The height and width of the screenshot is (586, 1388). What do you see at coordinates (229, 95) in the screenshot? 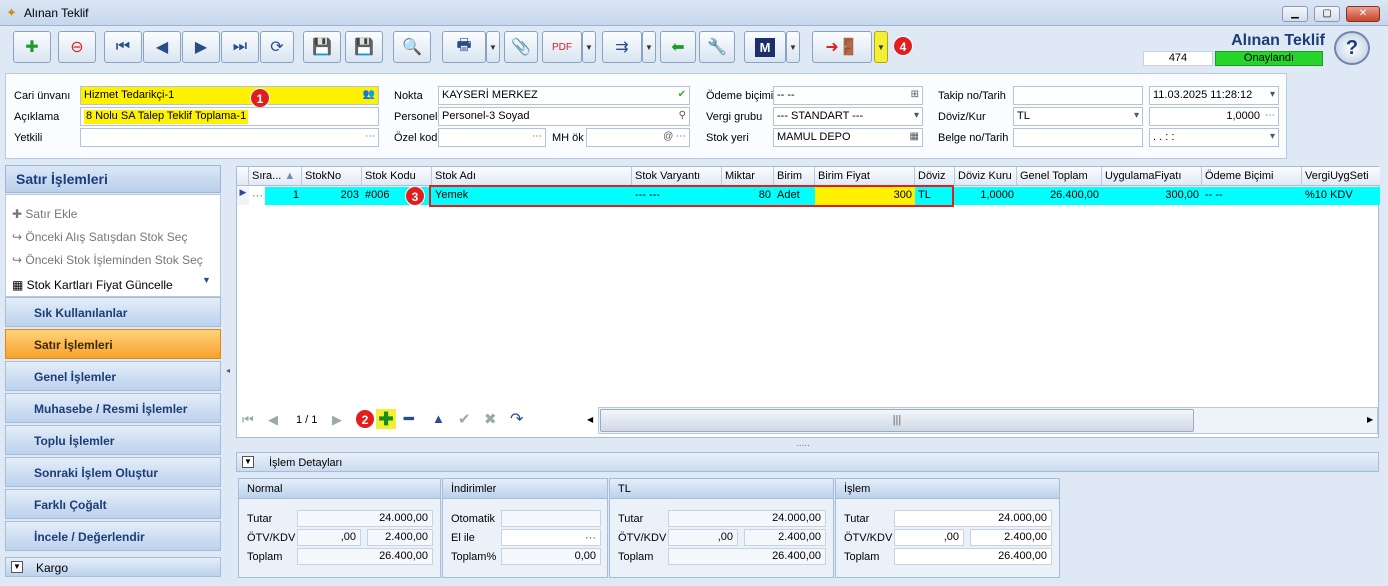
I see `cari-unvani-field: Hizmet Tedarikçi-1 👥` at bounding box center [229, 95].